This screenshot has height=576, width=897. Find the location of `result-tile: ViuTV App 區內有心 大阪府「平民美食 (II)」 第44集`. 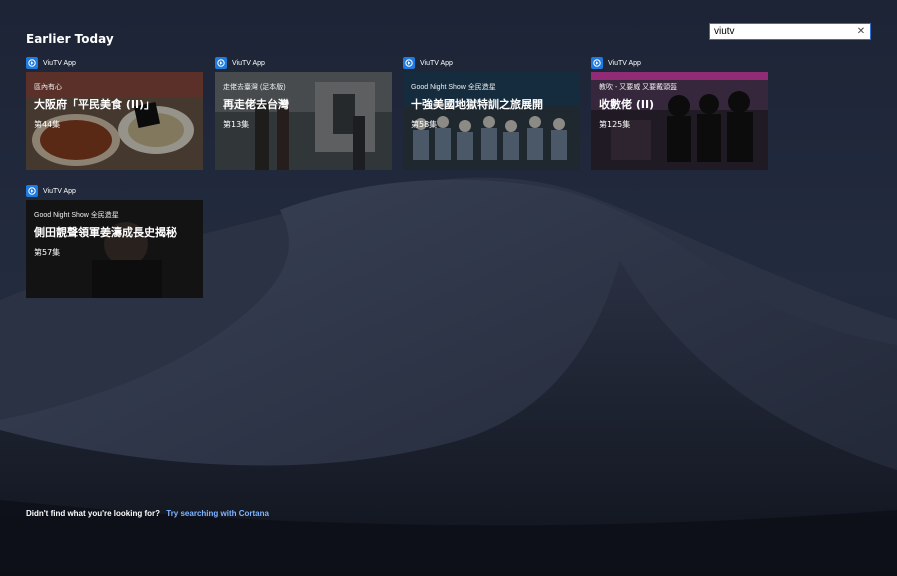

result-tile: ViuTV App 區內有心 大阪府「平民美食 (II)」 第44集 is located at coordinates (114, 113).